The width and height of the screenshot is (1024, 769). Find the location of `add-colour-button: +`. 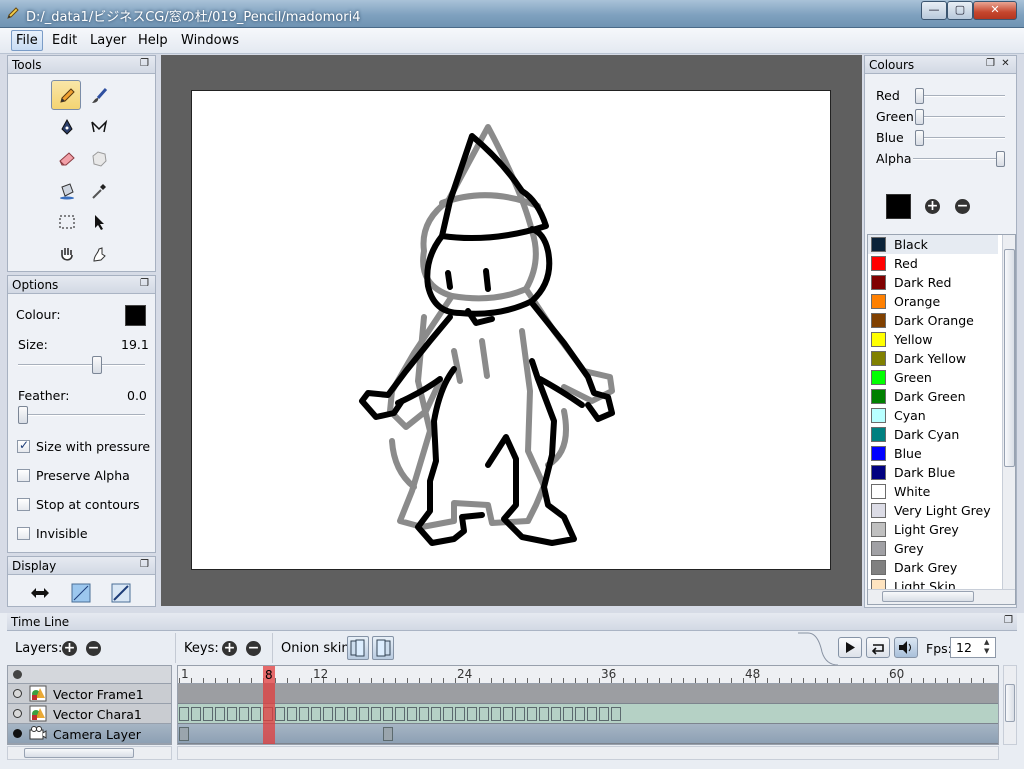

add-colour-button: + is located at coordinates (932, 206).